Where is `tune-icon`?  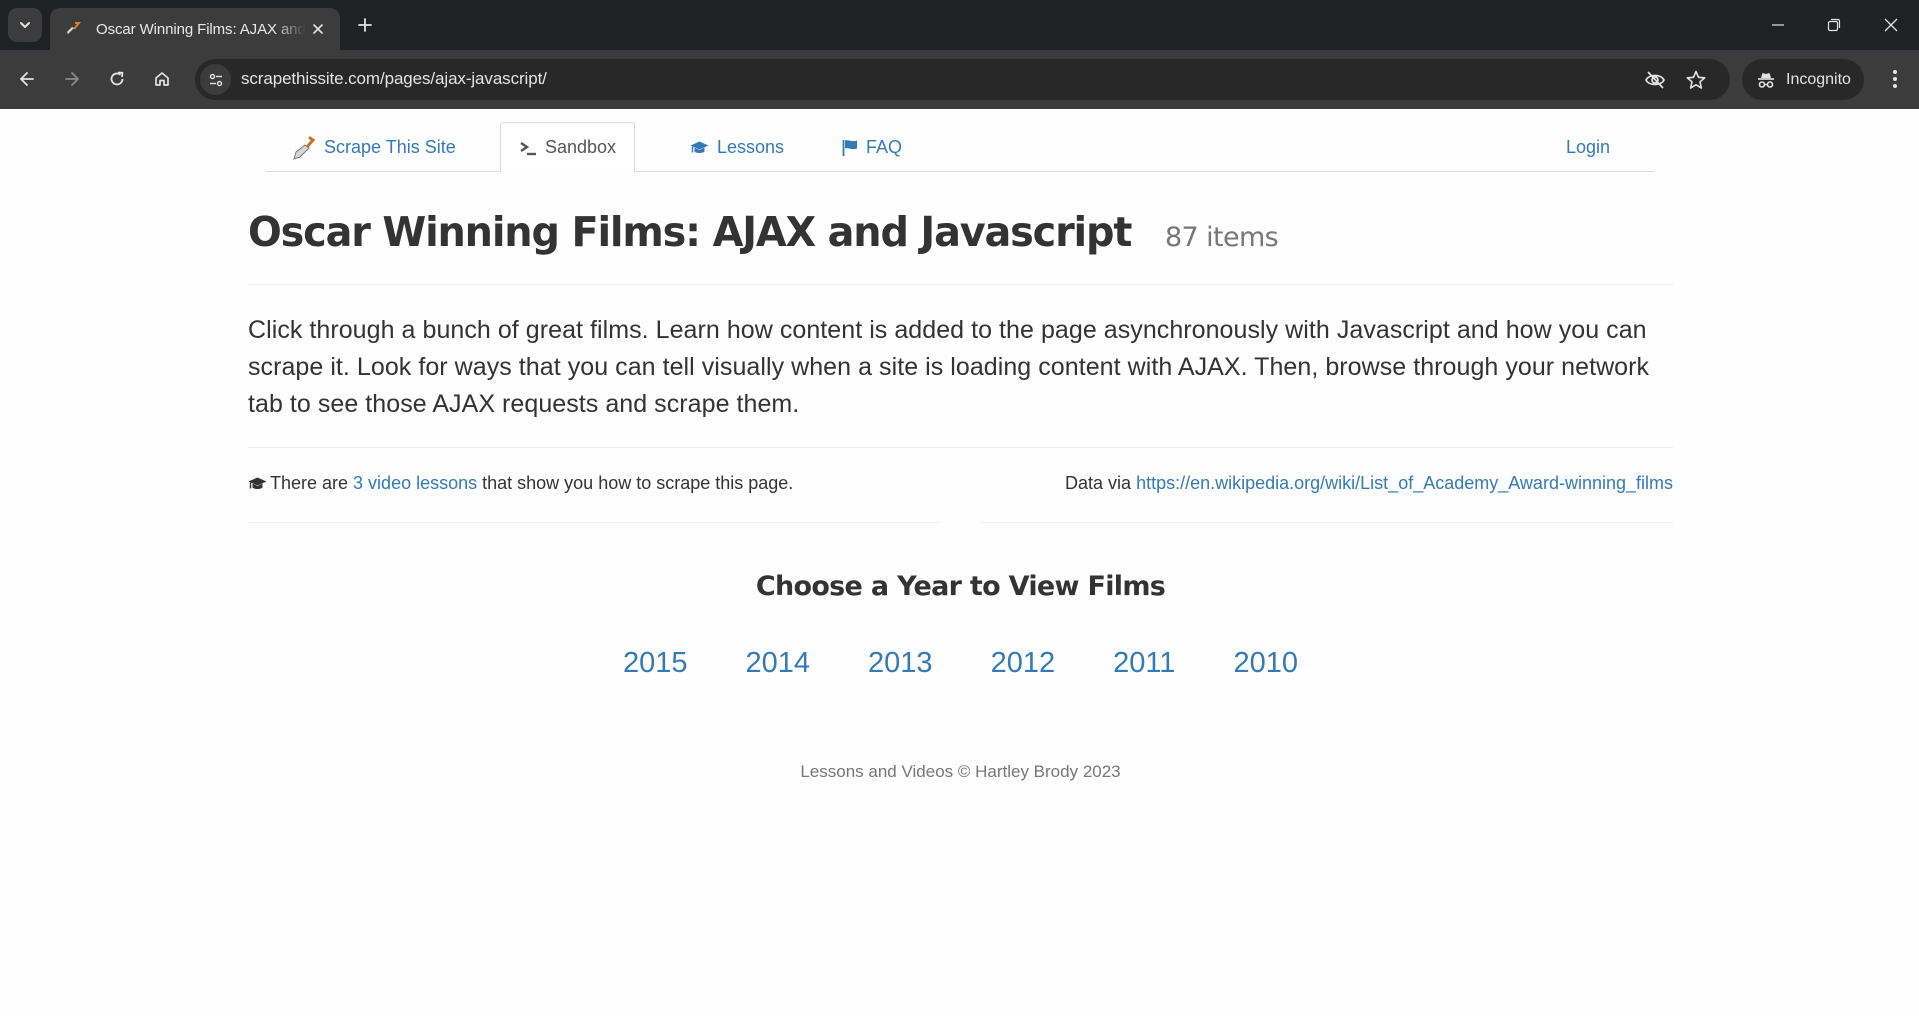 tune-icon is located at coordinates (215, 79).